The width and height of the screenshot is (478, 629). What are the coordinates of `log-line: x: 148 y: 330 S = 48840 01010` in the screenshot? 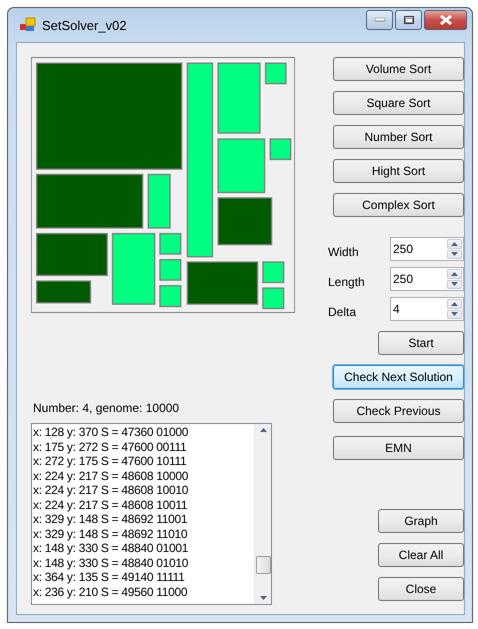 It's located at (111, 563).